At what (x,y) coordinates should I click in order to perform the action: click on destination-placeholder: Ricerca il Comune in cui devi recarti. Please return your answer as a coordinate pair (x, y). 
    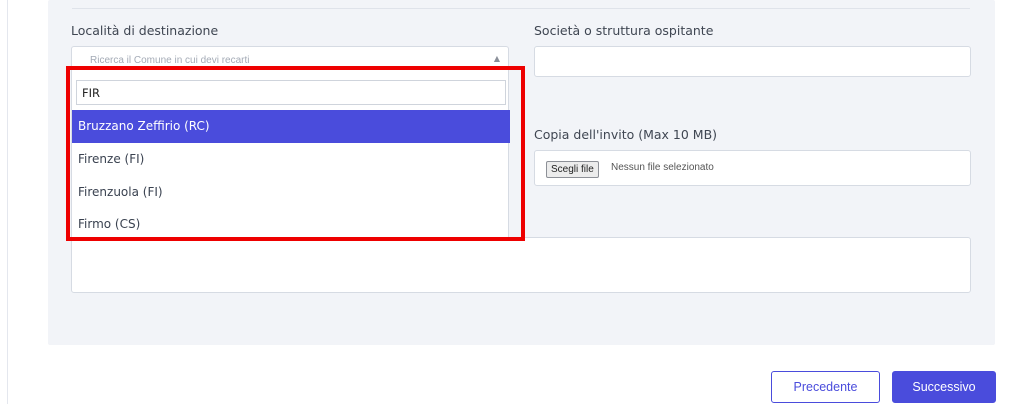
    Looking at the image, I should click on (170, 60).